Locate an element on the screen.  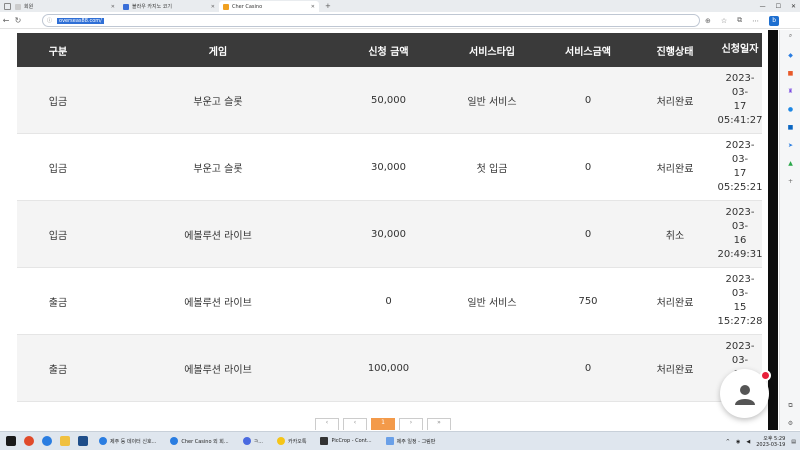
folder-icon is located at coordinates (65, 441).